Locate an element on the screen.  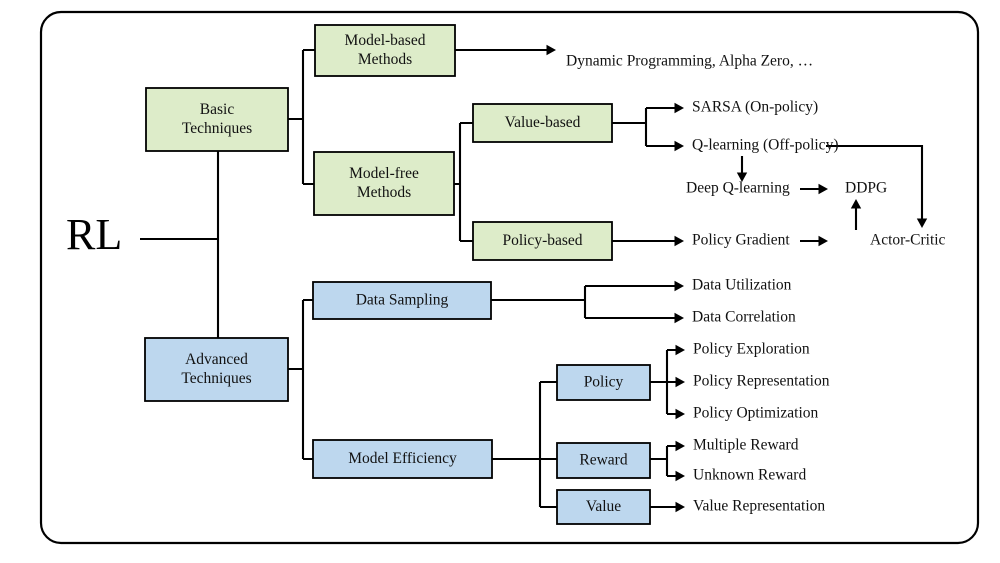
leaf-label-policy-exploration: Policy Exploration is located at coordinates (751, 349).